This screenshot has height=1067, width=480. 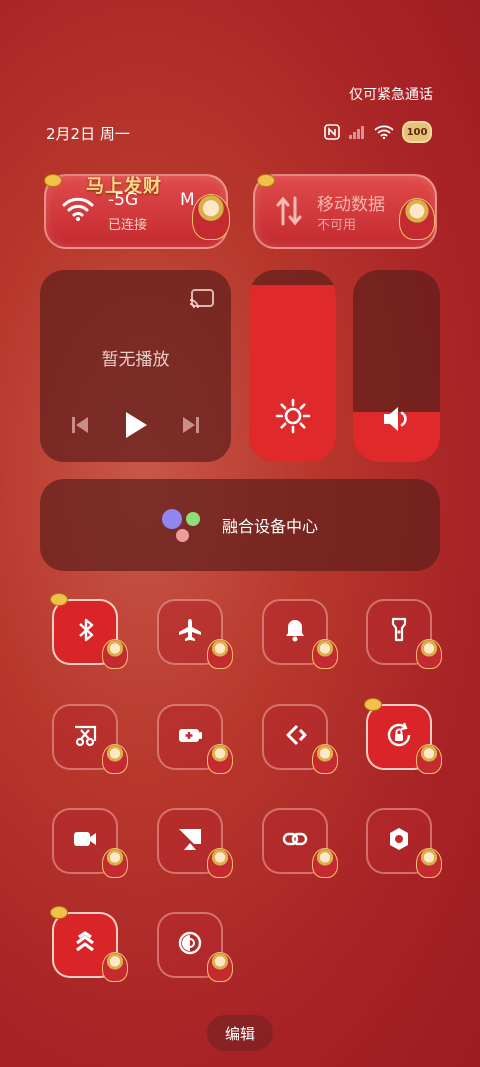 What do you see at coordinates (135, 427) in the screenshot?
I see `play-icon` at bounding box center [135, 427].